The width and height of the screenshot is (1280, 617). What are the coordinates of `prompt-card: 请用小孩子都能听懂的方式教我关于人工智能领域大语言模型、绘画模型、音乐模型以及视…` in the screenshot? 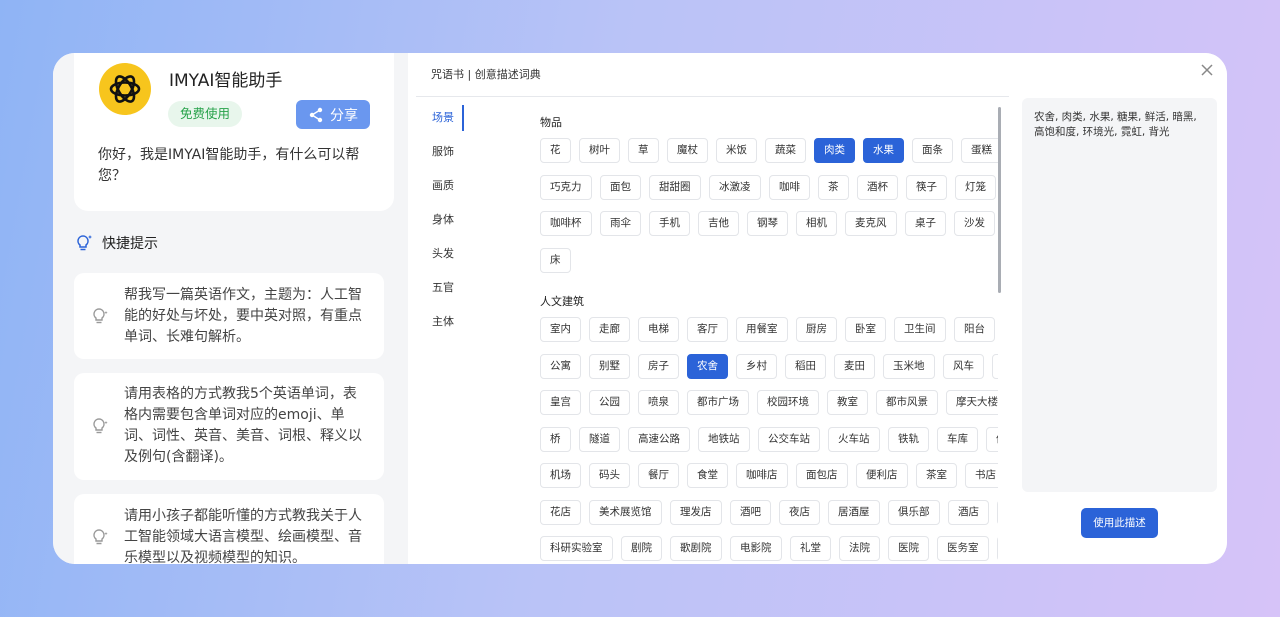 It's located at (229, 529).